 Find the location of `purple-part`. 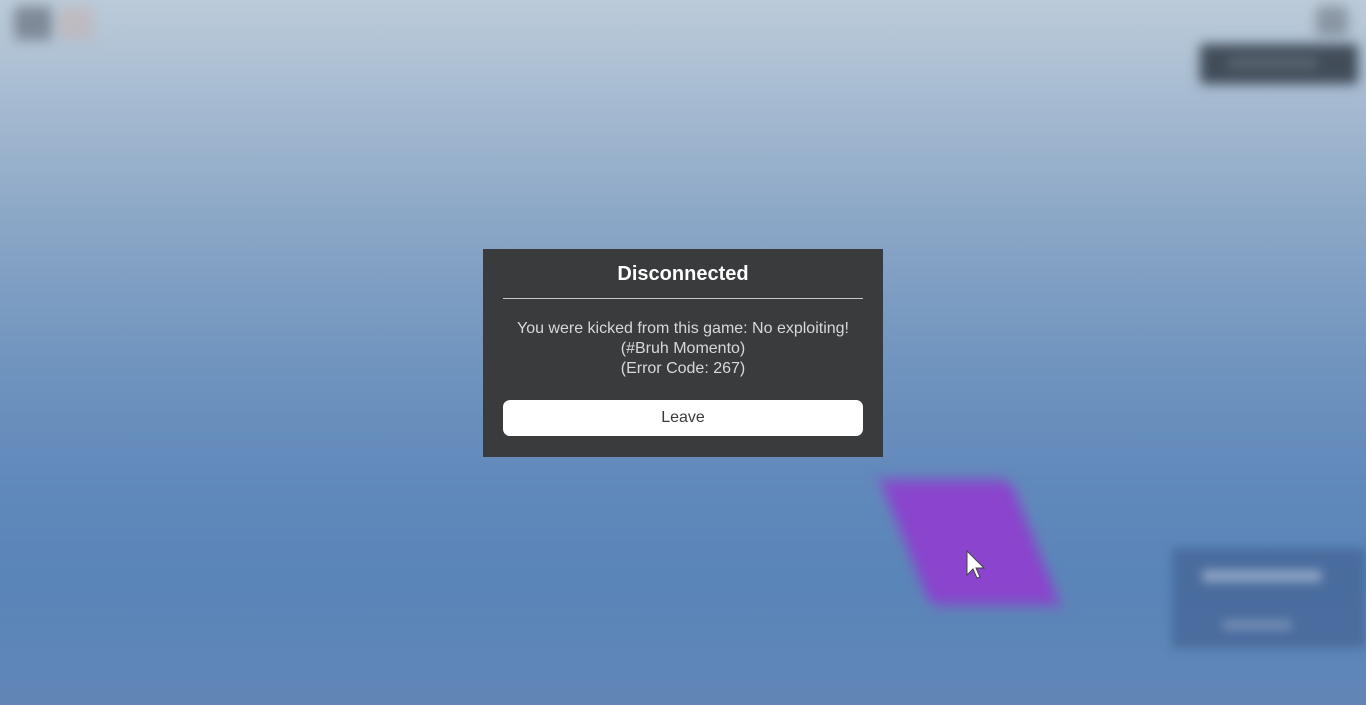

purple-part is located at coordinates (970, 542).